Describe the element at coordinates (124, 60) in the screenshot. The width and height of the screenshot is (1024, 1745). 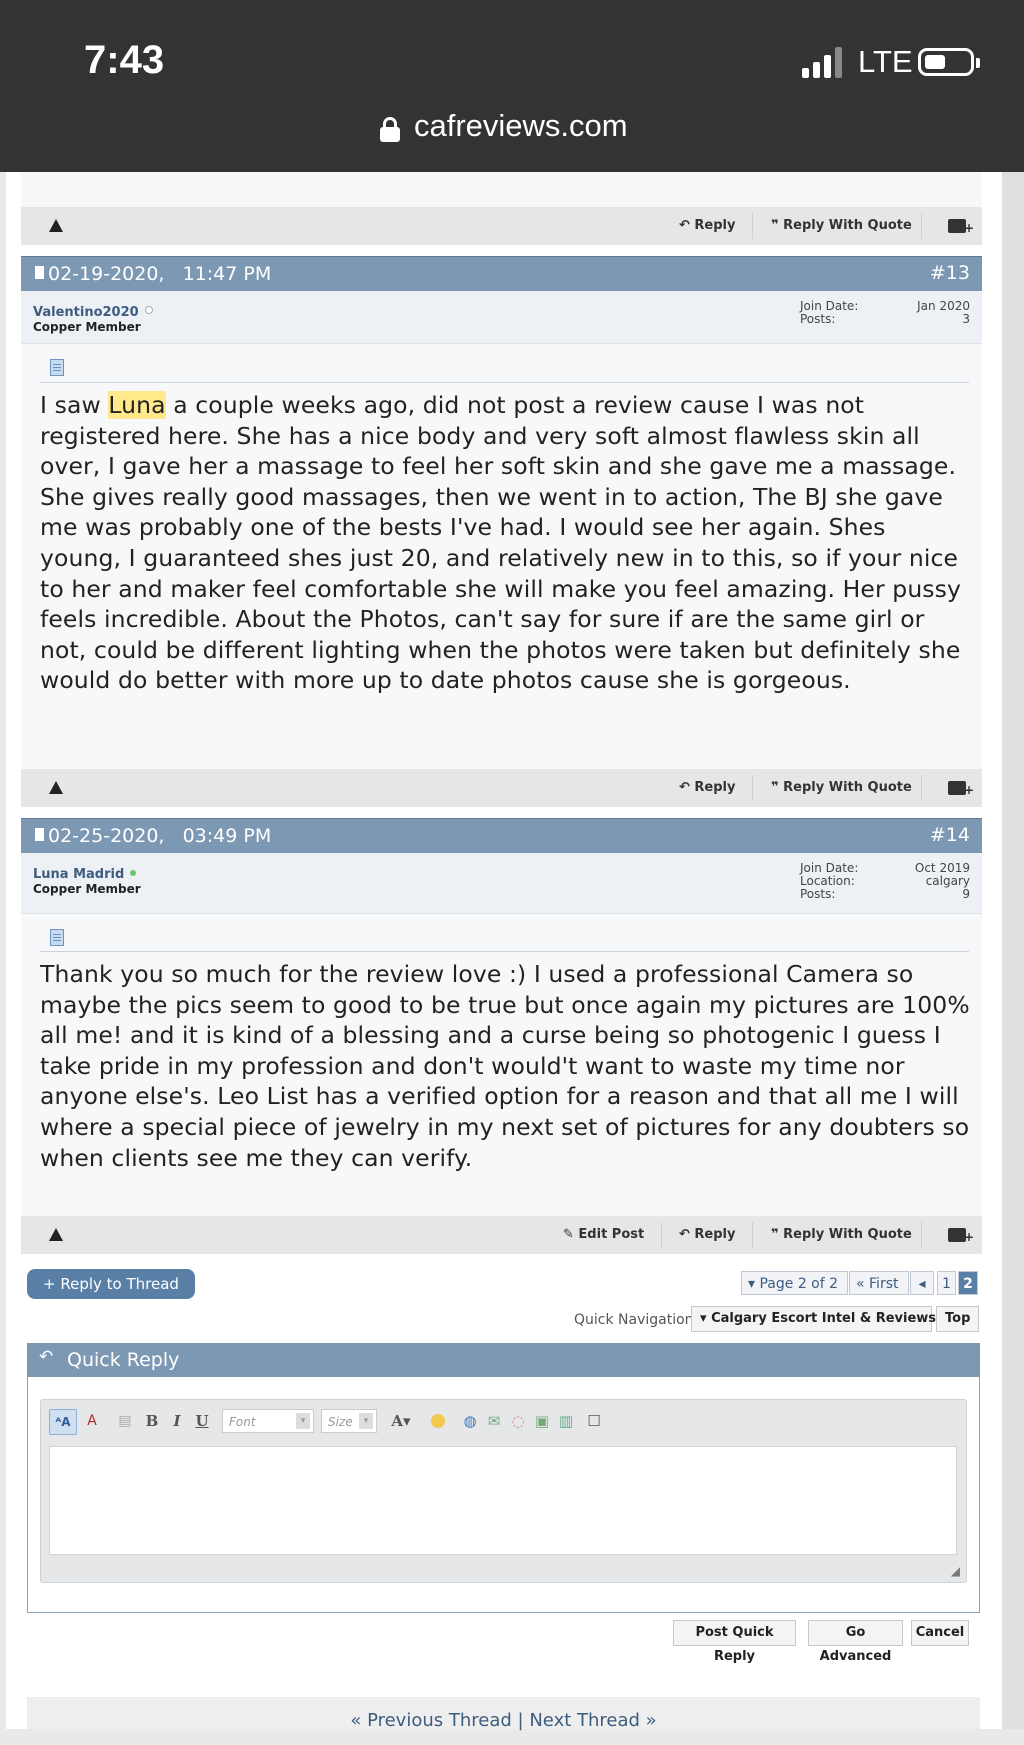
I see `clock: 7:43` at that location.